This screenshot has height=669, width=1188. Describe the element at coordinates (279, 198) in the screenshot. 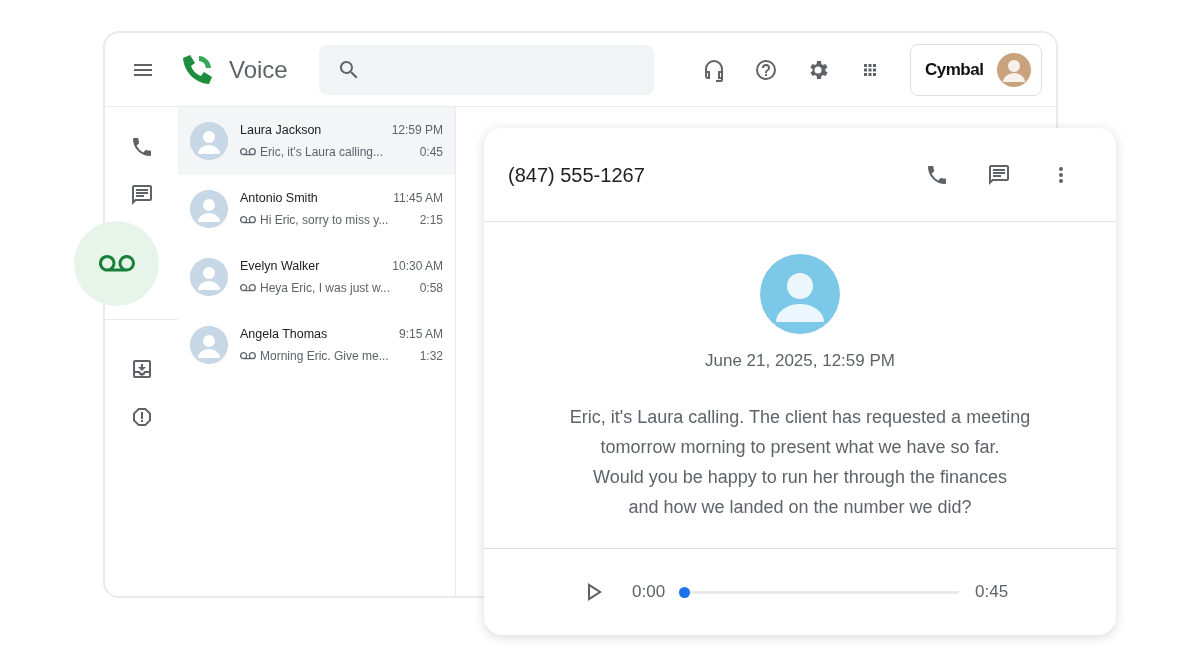

I see `contact-name: Antonio Smith` at that location.